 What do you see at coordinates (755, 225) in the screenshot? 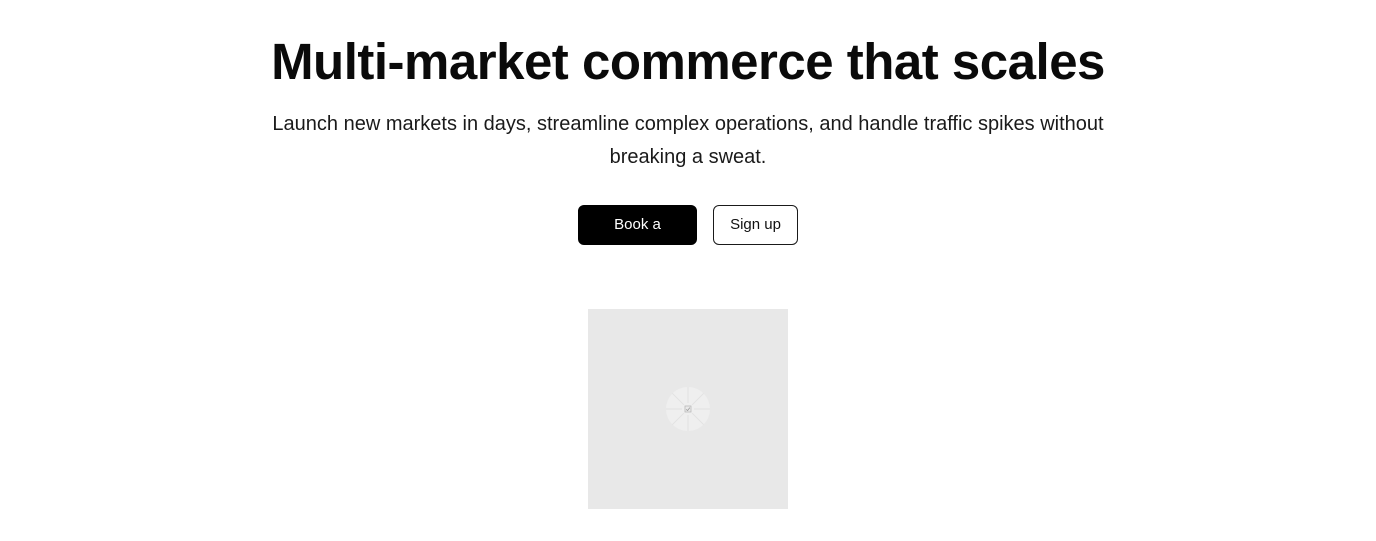
I see `sign-up-button: Sign up` at bounding box center [755, 225].